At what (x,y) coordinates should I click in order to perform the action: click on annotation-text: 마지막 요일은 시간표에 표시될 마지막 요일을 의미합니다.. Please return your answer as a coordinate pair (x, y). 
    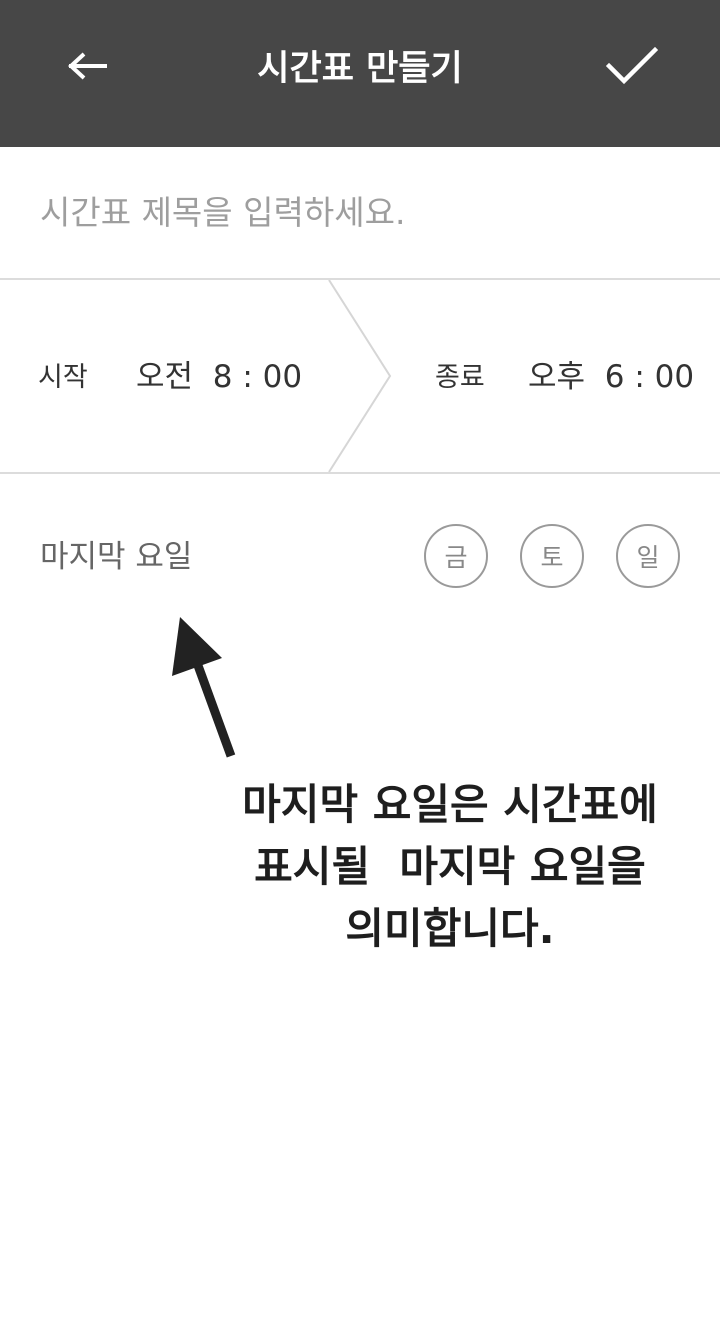
    Looking at the image, I should click on (450, 867).